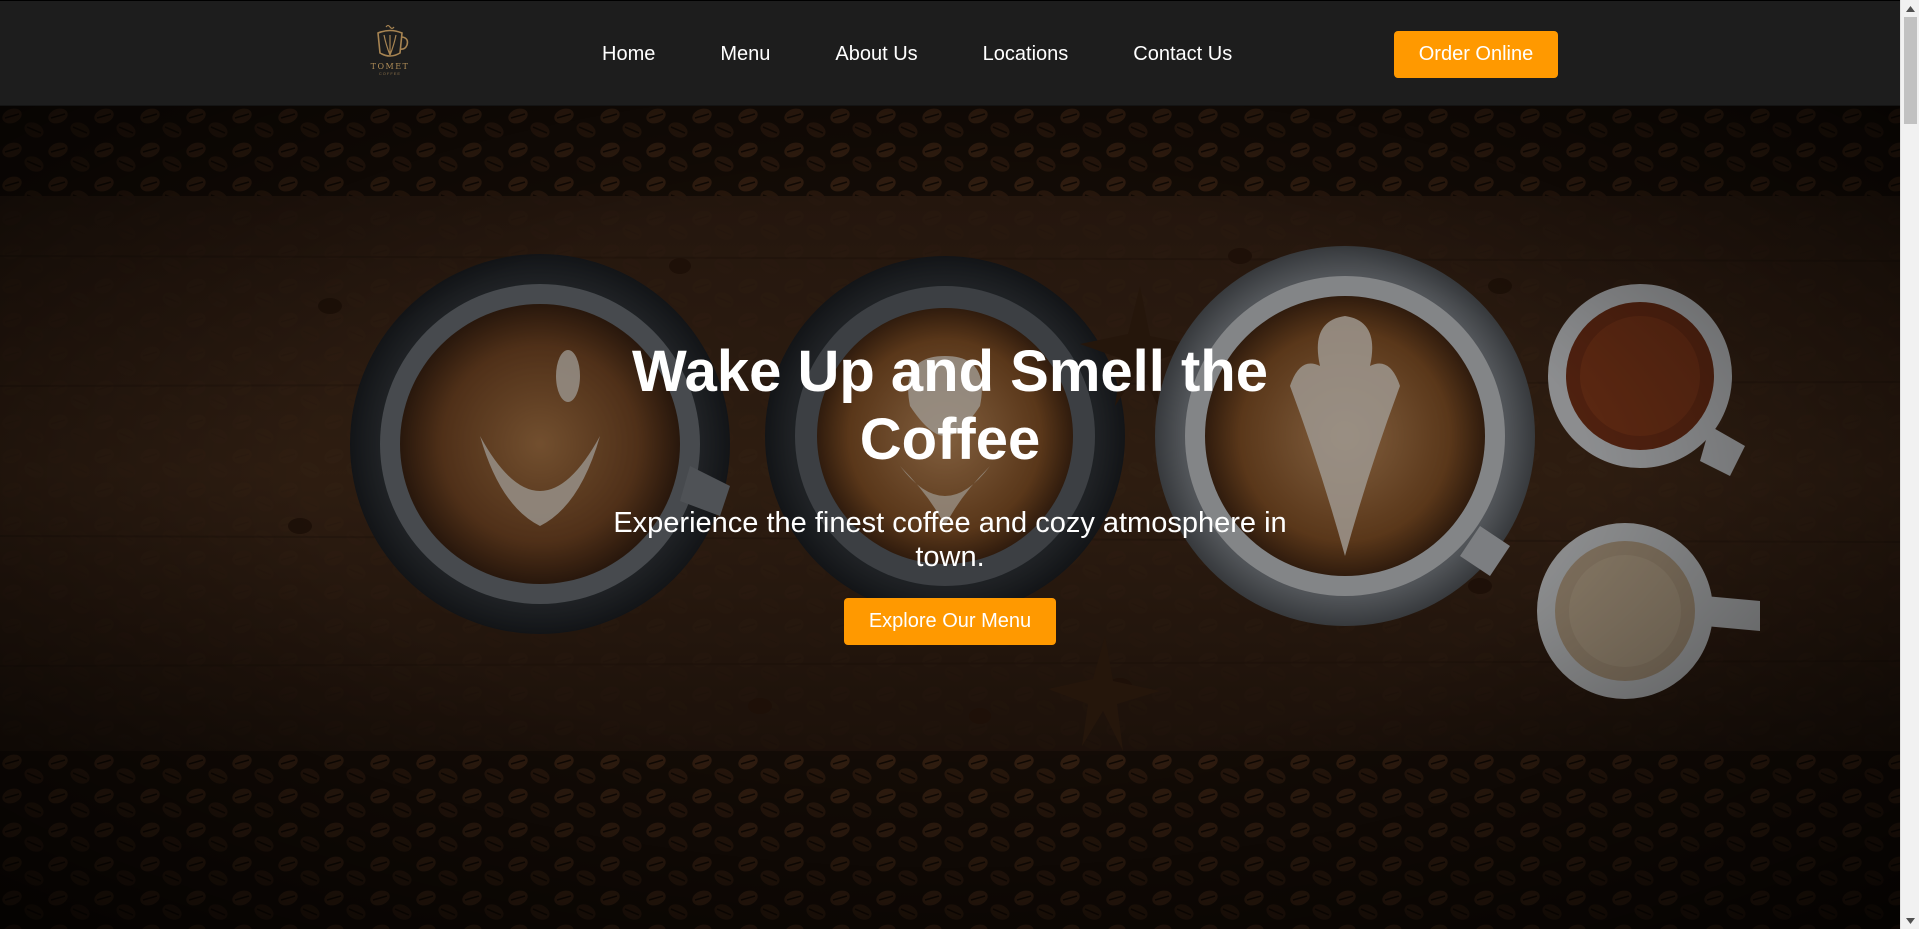 Image resolution: width=1919 pixels, height=929 pixels. I want to click on hero-title: Wake Up and Smell the Coffee, so click(950, 405).